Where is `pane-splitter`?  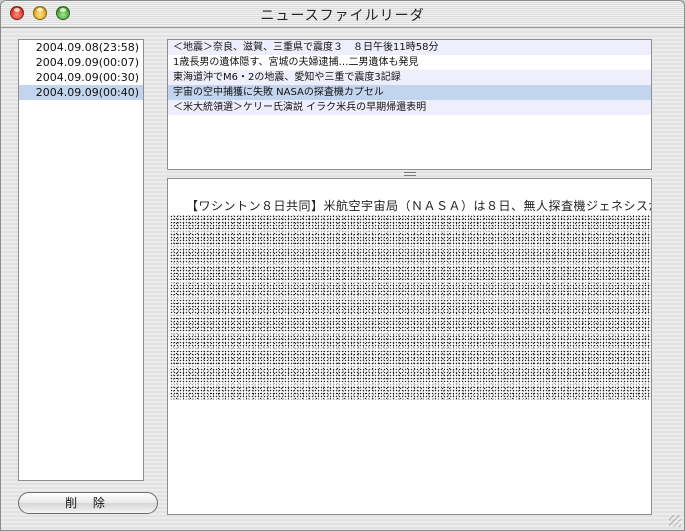
pane-splitter is located at coordinates (409, 174).